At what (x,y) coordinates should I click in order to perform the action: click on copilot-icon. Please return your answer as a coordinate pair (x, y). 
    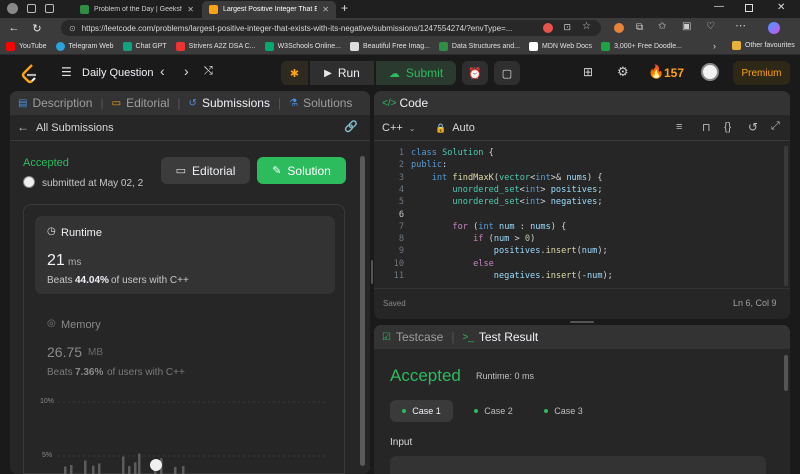
    Looking at the image, I should click on (774, 28).